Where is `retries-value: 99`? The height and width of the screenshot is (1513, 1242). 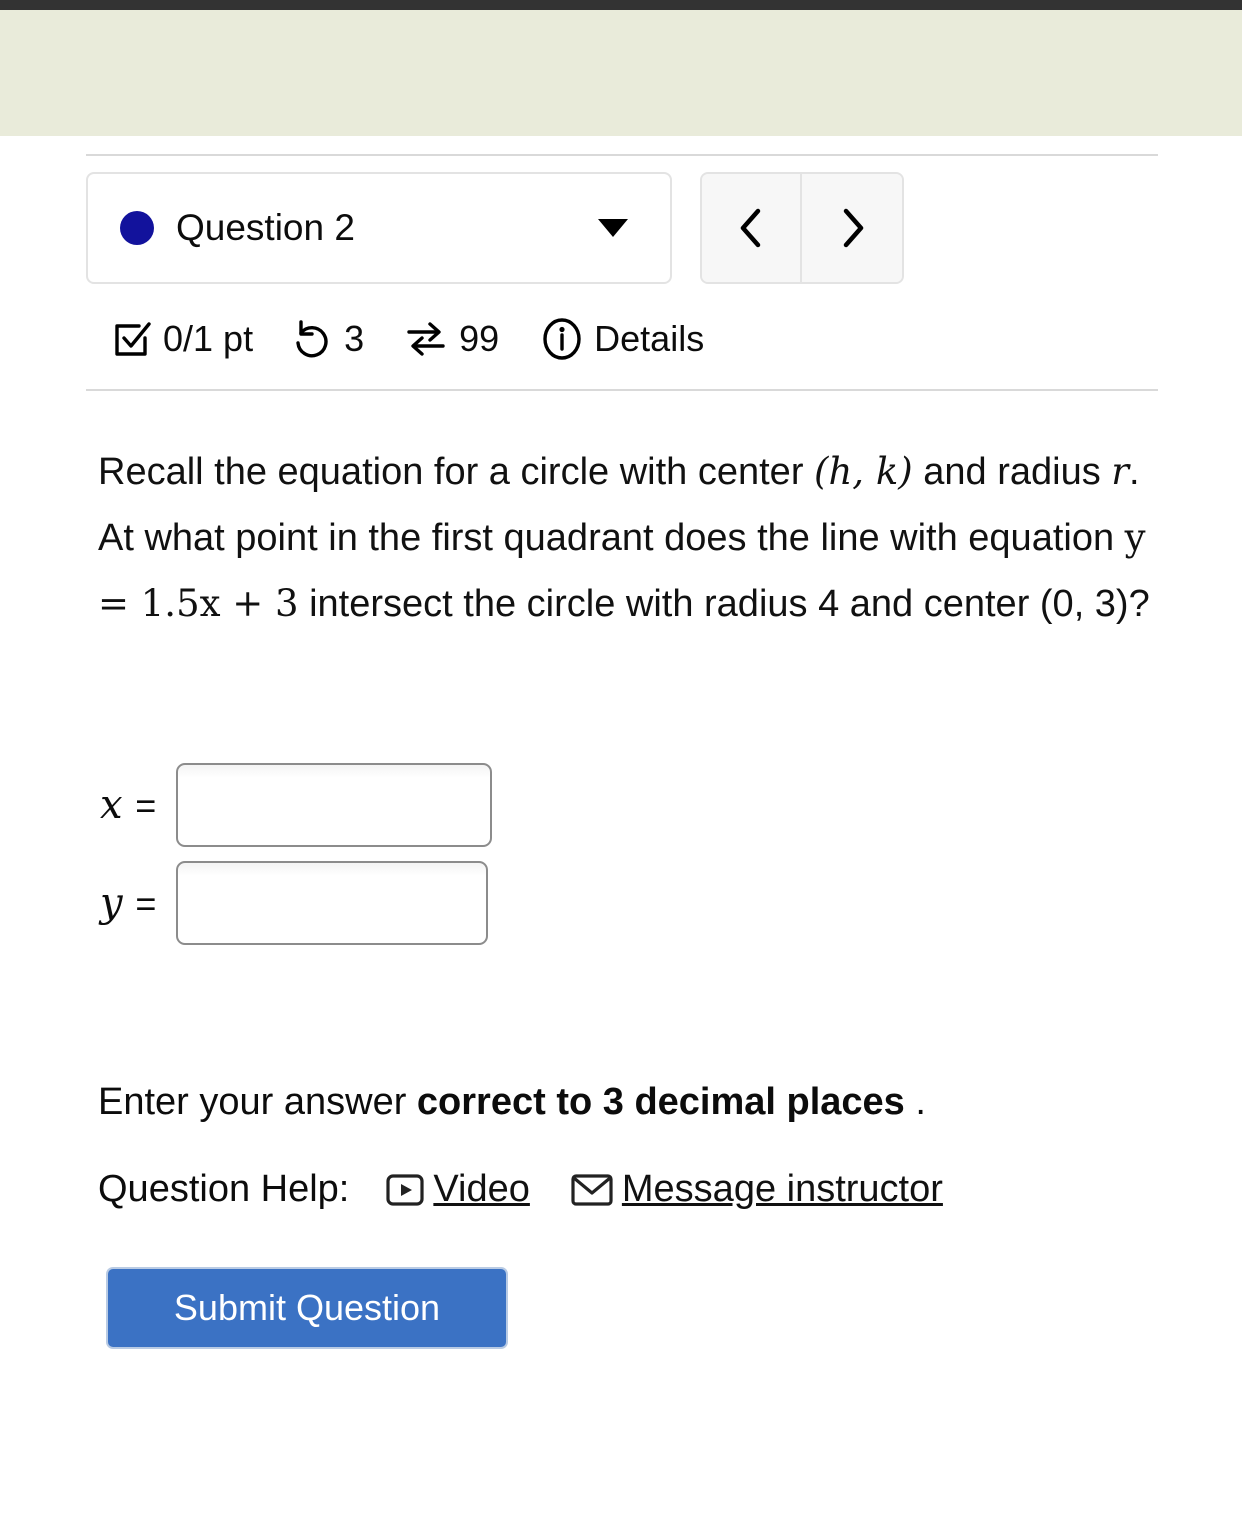 retries-value: 99 is located at coordinates (479, 338).